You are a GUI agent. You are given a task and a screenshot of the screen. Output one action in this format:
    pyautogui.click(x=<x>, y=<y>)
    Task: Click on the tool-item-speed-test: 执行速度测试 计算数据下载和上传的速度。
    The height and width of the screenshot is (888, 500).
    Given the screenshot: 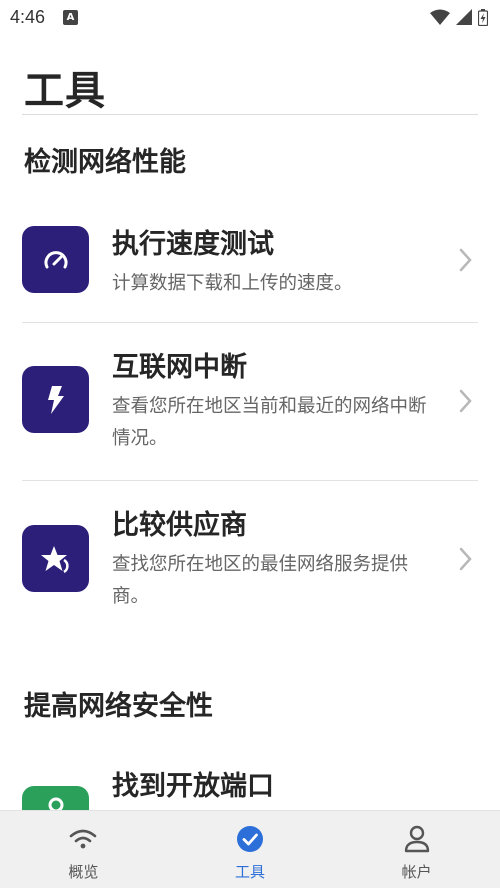 What is the action you would take?
    pyautogui.click(x=250, y=261)
    